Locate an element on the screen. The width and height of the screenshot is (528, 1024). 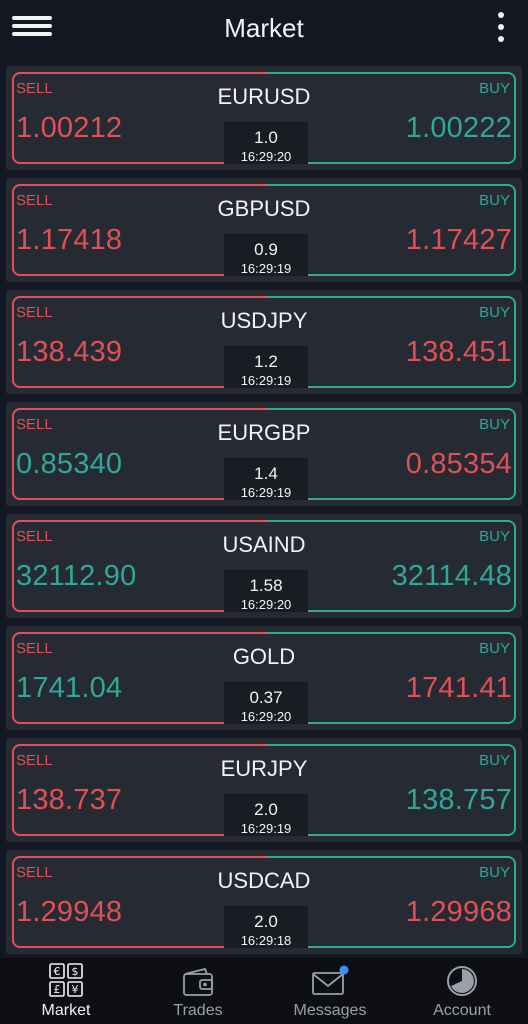
spread-value: 1.4 is located at coordinates (266, 473).